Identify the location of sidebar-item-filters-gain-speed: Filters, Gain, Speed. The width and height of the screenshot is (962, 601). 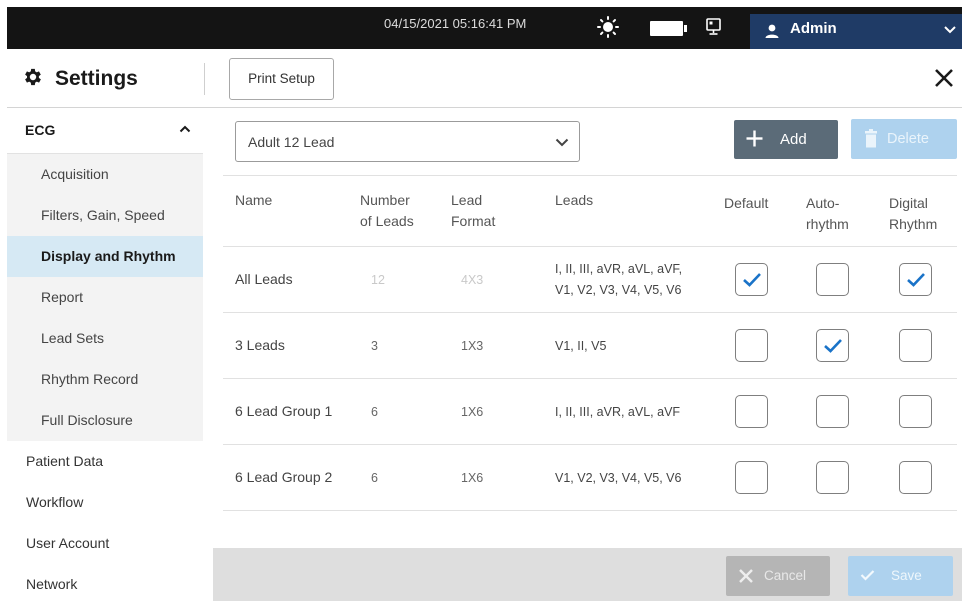
(105, 215).